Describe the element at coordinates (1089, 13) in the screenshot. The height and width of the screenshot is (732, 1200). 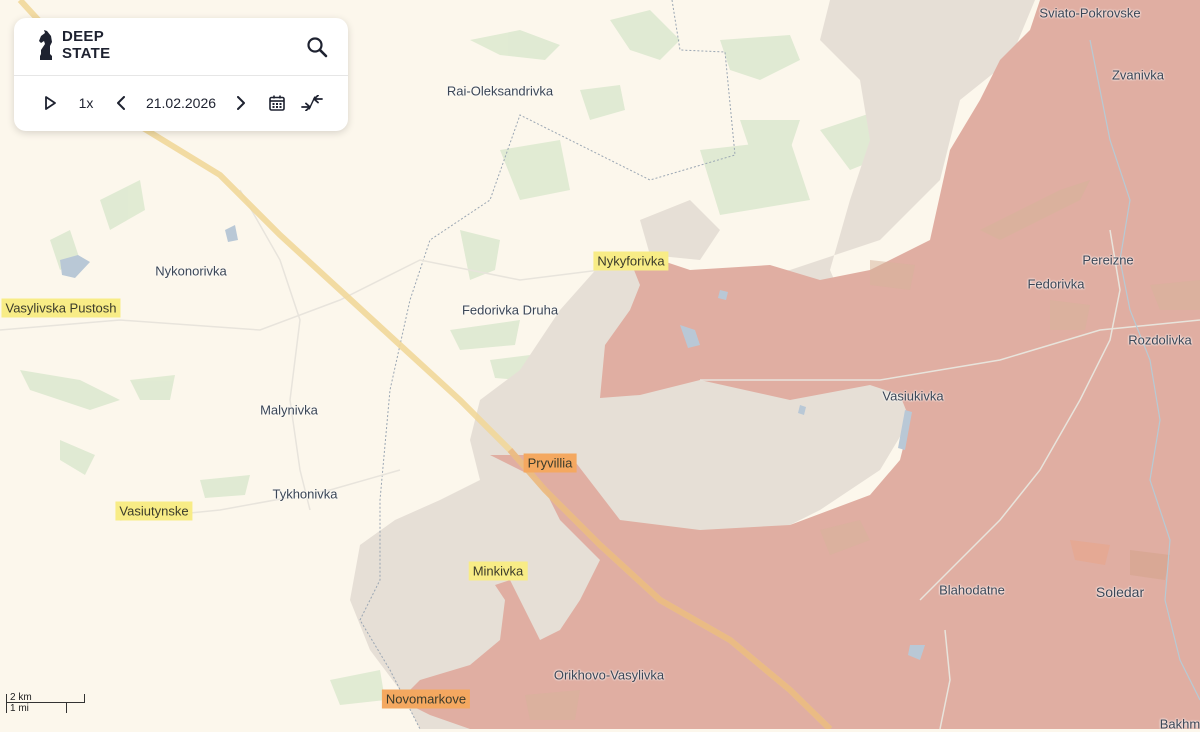
I see `place-label: Sviato-Pokrovske` at that location.